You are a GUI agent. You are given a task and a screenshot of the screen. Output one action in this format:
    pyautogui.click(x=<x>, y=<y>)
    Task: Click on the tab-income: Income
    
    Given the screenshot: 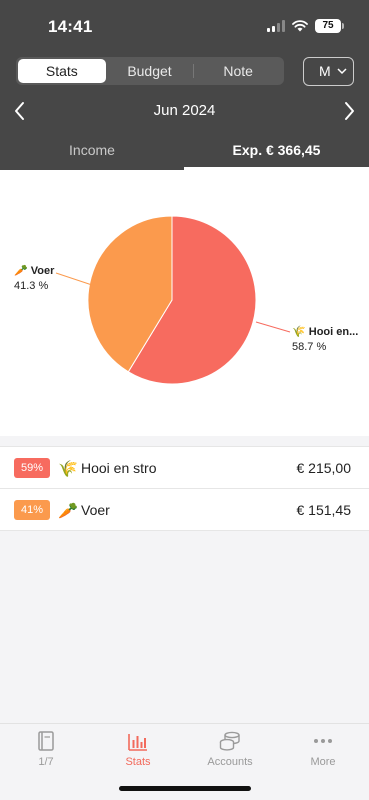 What is the action you would take?
    pyautogui.click(x=92, y=151)
    